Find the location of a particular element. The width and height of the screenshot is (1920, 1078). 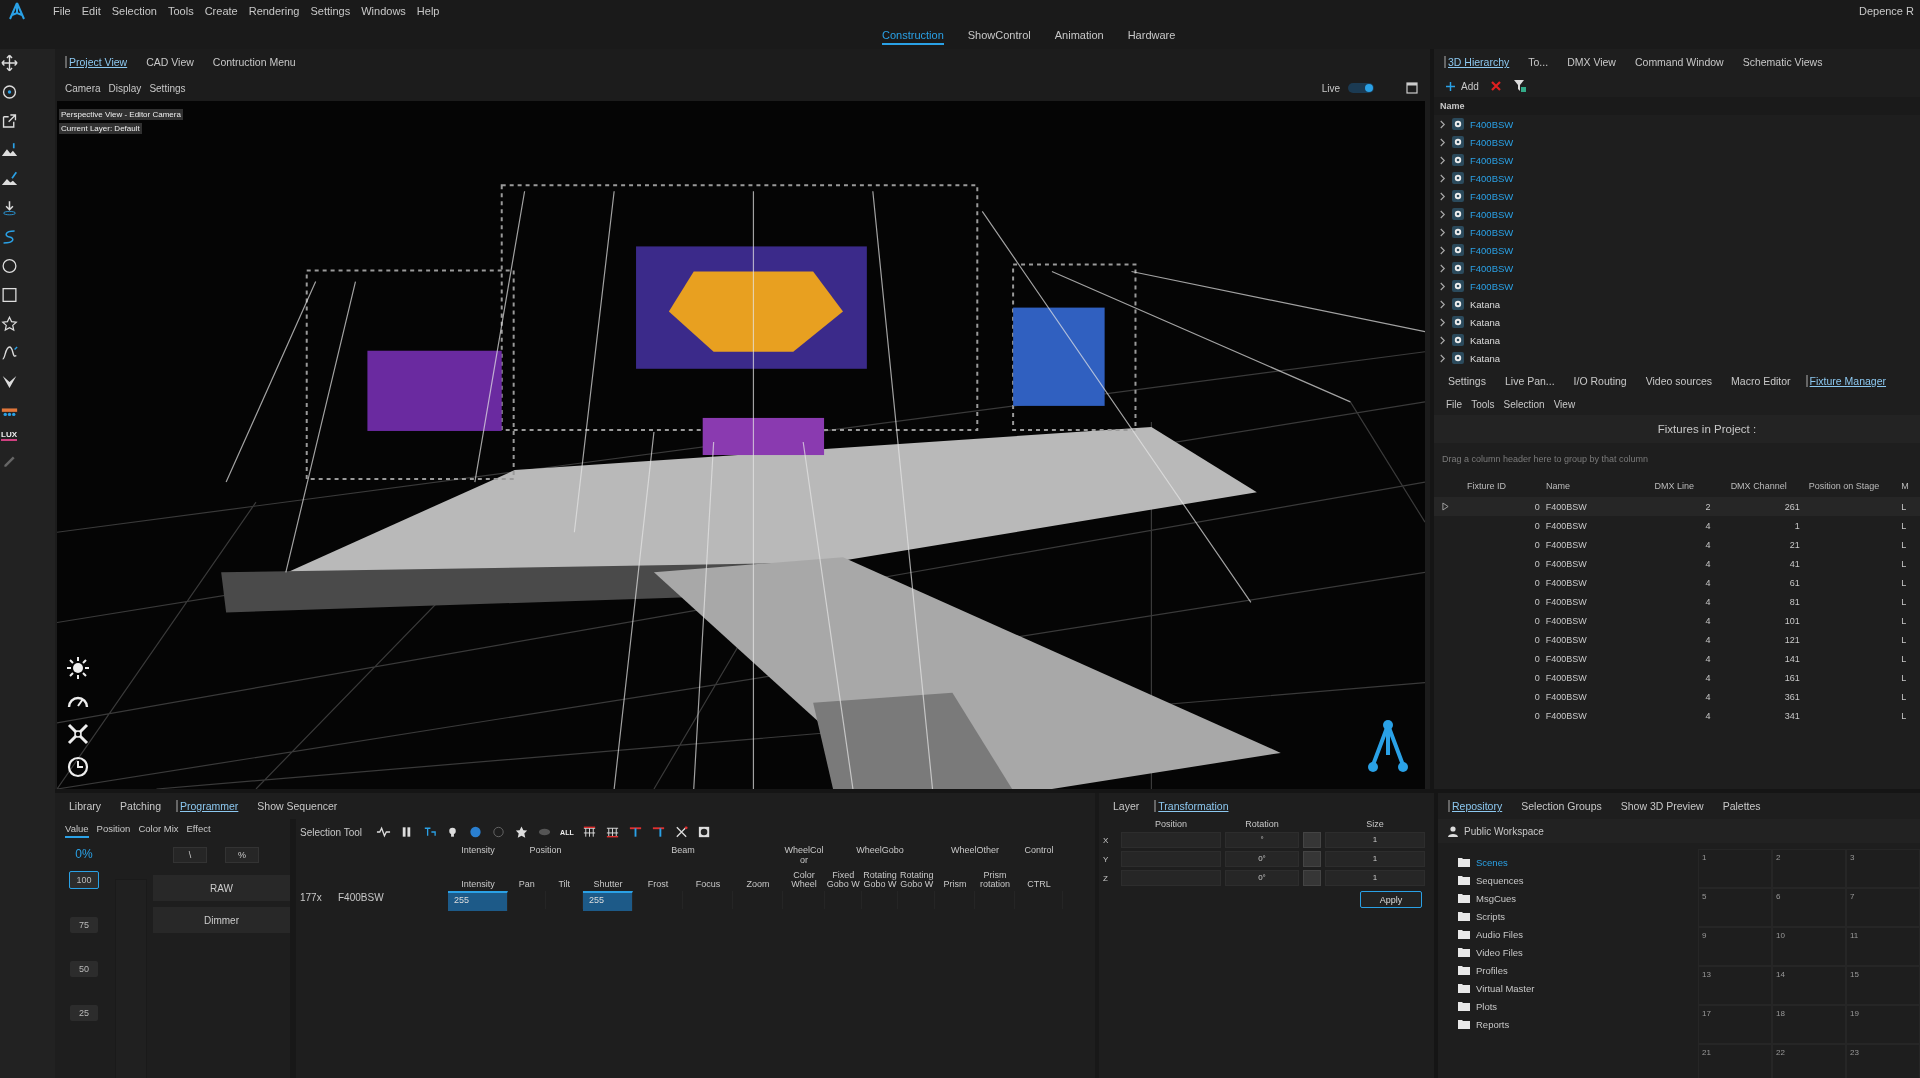

hierarchy-item: Katana is located at coordinates (1485, 340).